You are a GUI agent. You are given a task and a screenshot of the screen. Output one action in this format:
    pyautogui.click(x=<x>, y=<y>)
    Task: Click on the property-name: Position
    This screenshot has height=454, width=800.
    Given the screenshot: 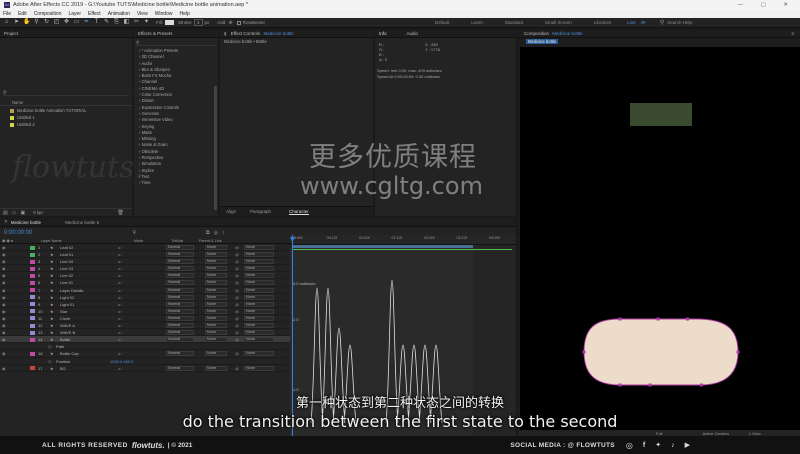 What is the action you would take?
    pyautogui.click(x=63, y=361)
    